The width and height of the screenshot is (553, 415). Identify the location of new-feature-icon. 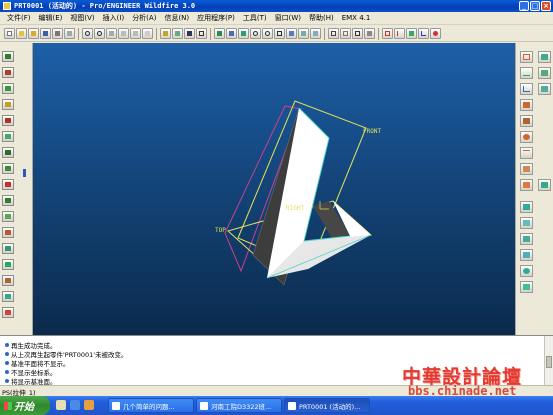
(8, 56).